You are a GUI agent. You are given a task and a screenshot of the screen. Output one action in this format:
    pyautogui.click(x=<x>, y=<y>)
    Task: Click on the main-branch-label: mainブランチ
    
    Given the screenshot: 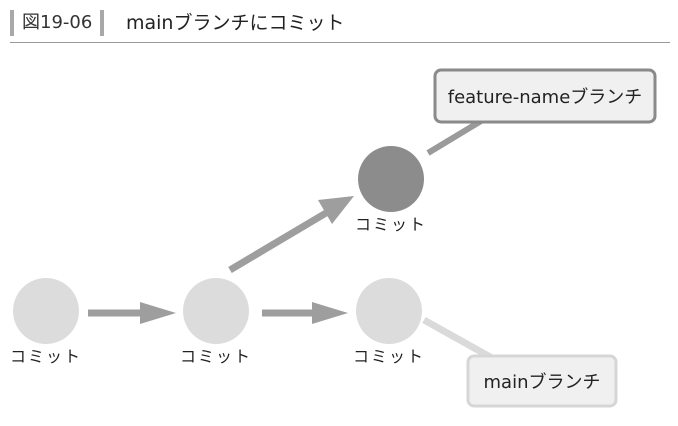 What is the action you would take?
    pyautogui.click(x=542, y=382)
    